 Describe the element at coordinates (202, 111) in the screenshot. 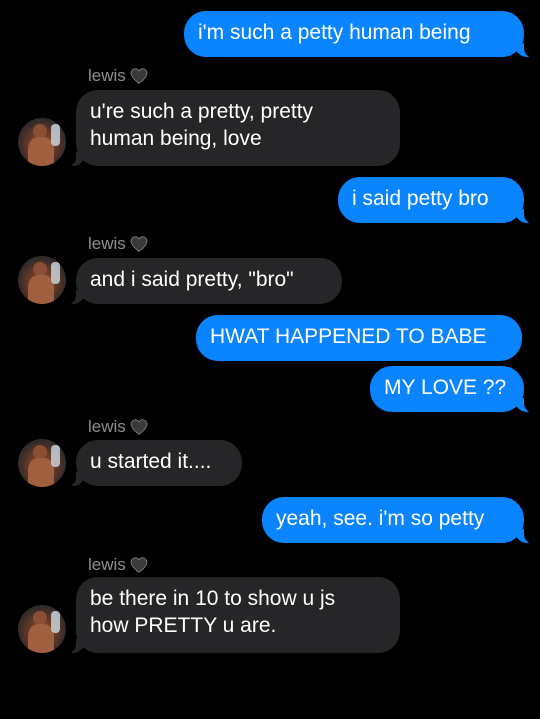

I see `message-line: u're such a pretty, pretty` at that location.